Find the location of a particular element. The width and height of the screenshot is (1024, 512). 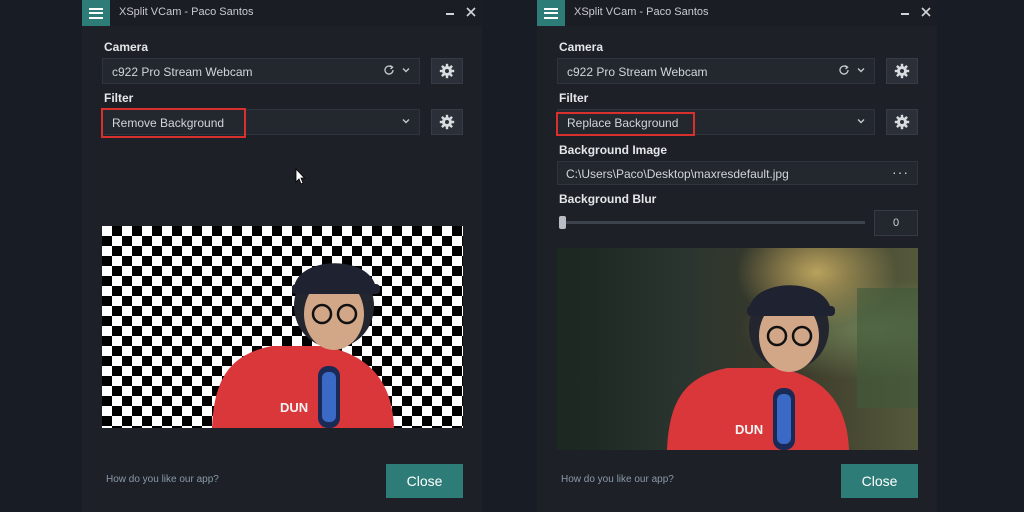

background-blur-label: Background Blur is located at coordinates (608, 199).